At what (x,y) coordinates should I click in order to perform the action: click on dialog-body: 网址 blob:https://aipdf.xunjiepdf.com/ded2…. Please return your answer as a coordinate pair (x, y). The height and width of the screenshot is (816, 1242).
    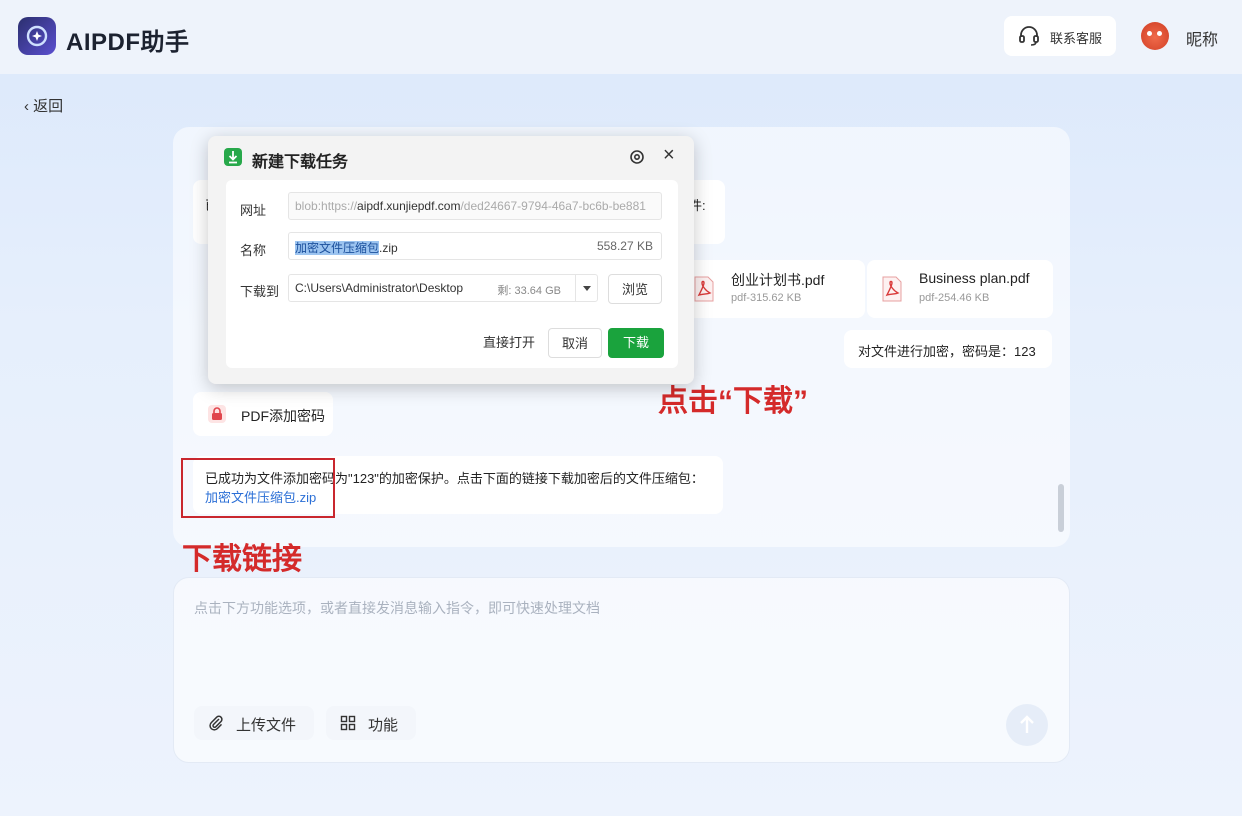
    Looking at the image, I should click on (452, 274).